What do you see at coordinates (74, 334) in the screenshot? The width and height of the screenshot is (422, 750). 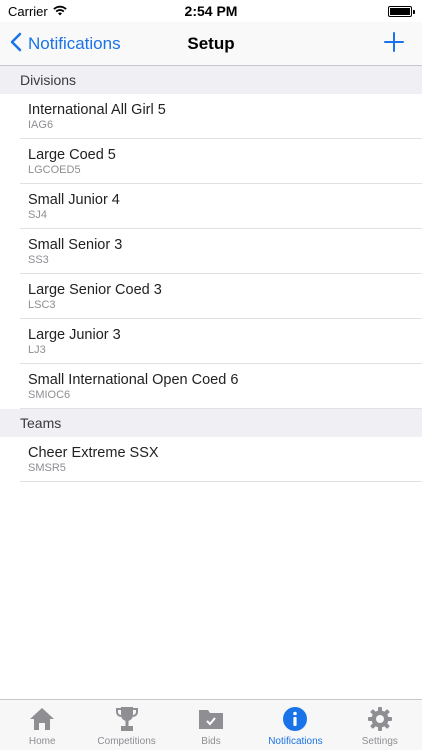 I see `list-item-title: Large Junior 3` at bounding box center [74, 334].